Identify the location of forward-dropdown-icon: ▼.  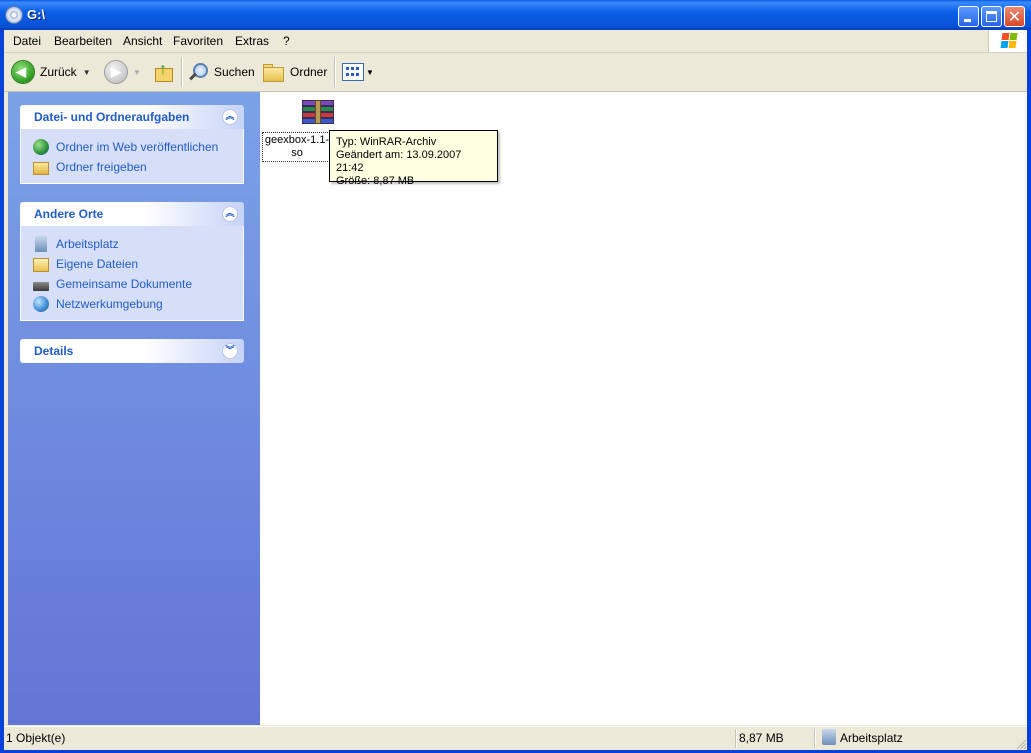
(137, 72).